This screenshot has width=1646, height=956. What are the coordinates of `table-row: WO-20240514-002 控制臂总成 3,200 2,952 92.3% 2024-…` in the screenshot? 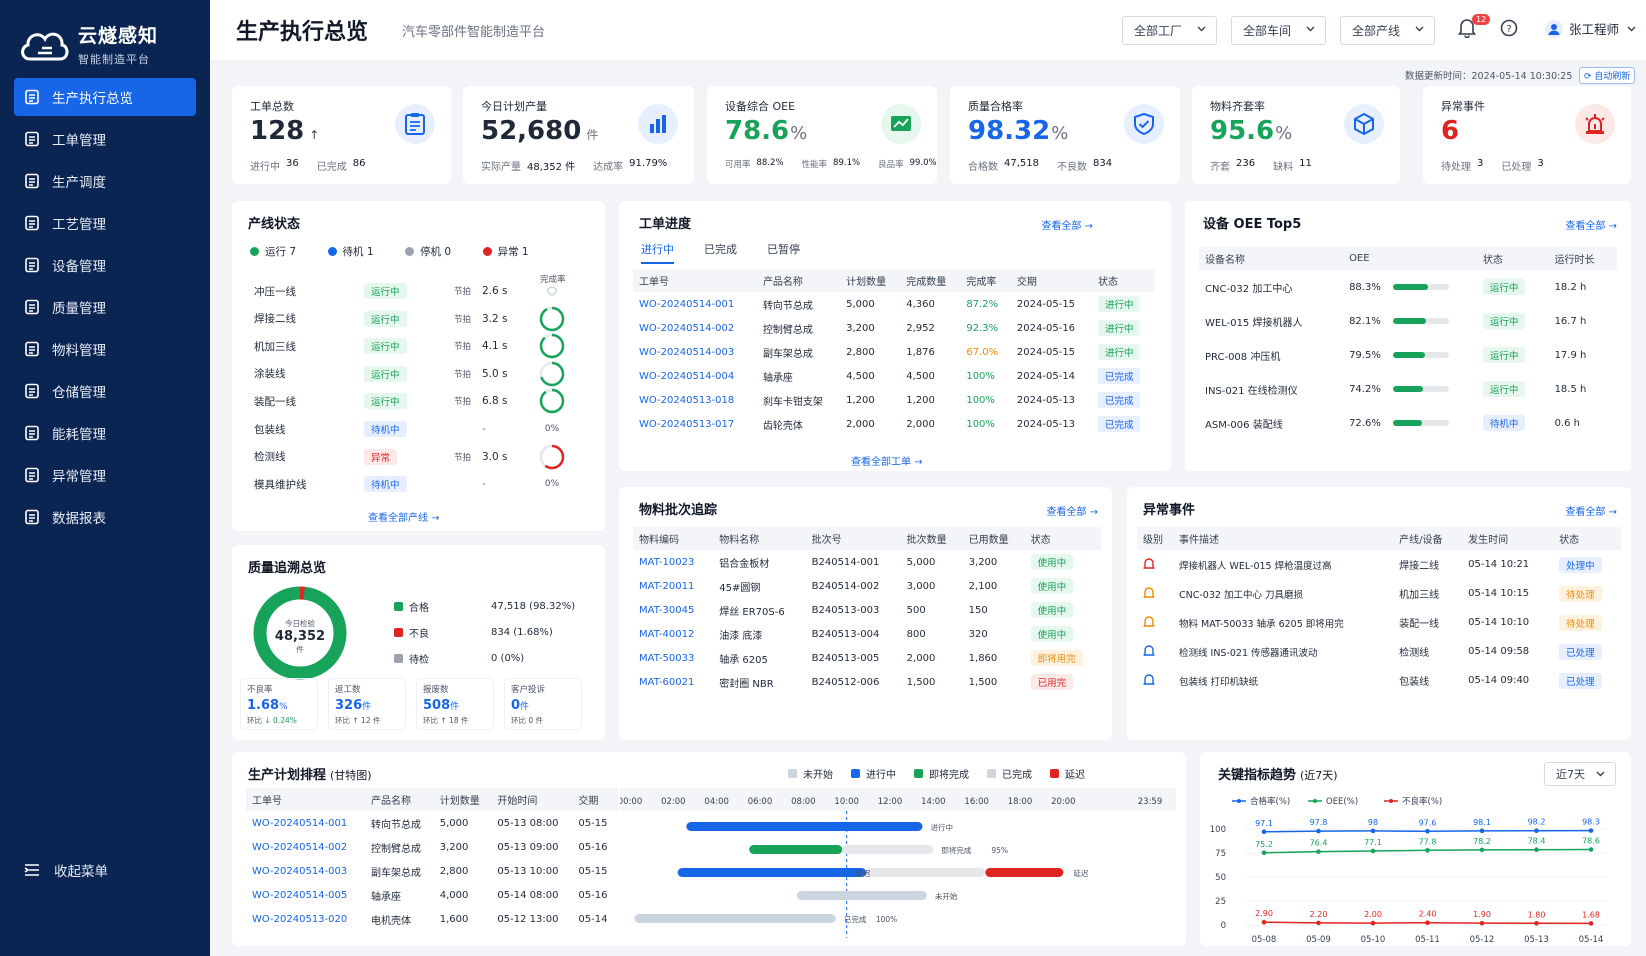 It's located at (894, 328).